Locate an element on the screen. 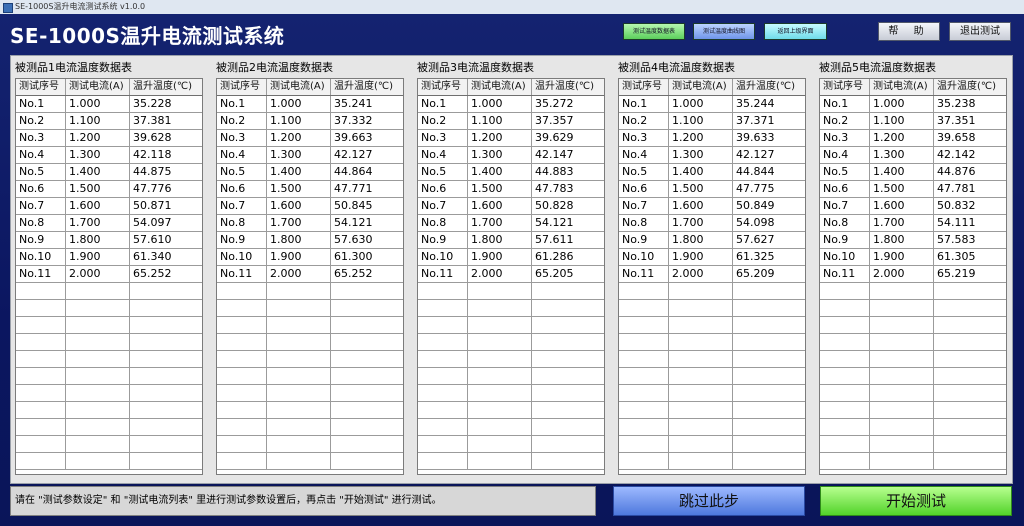 The width and height of the screenshot is (1024, 526). table-row: No.6 1.500 47.783 is located at coordinates (511, 189).